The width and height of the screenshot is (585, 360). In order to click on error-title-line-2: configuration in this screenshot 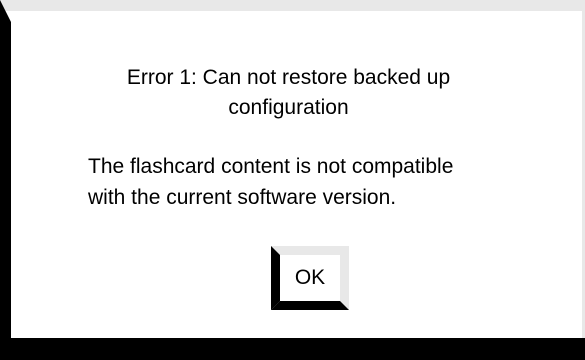, I will do `click(288, 107)`.